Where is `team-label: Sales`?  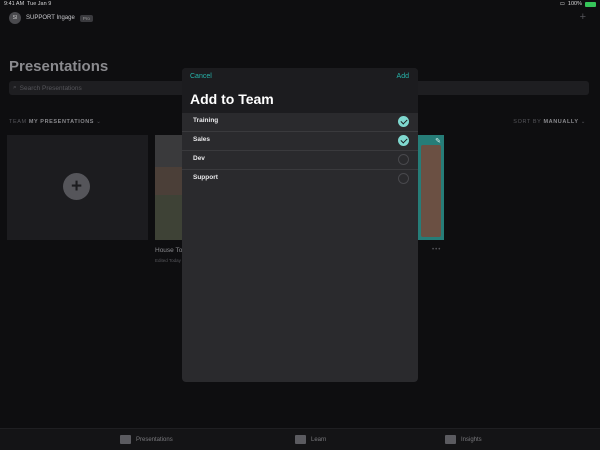 team-label: Sales is located at coordinates (201, 139).